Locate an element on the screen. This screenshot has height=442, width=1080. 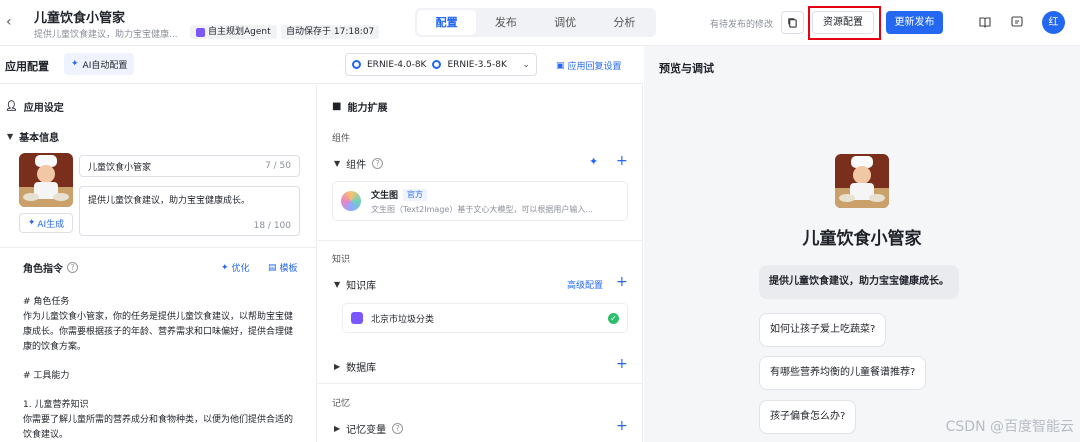
database-label: 数据库 is located at coordinates (361, 368).